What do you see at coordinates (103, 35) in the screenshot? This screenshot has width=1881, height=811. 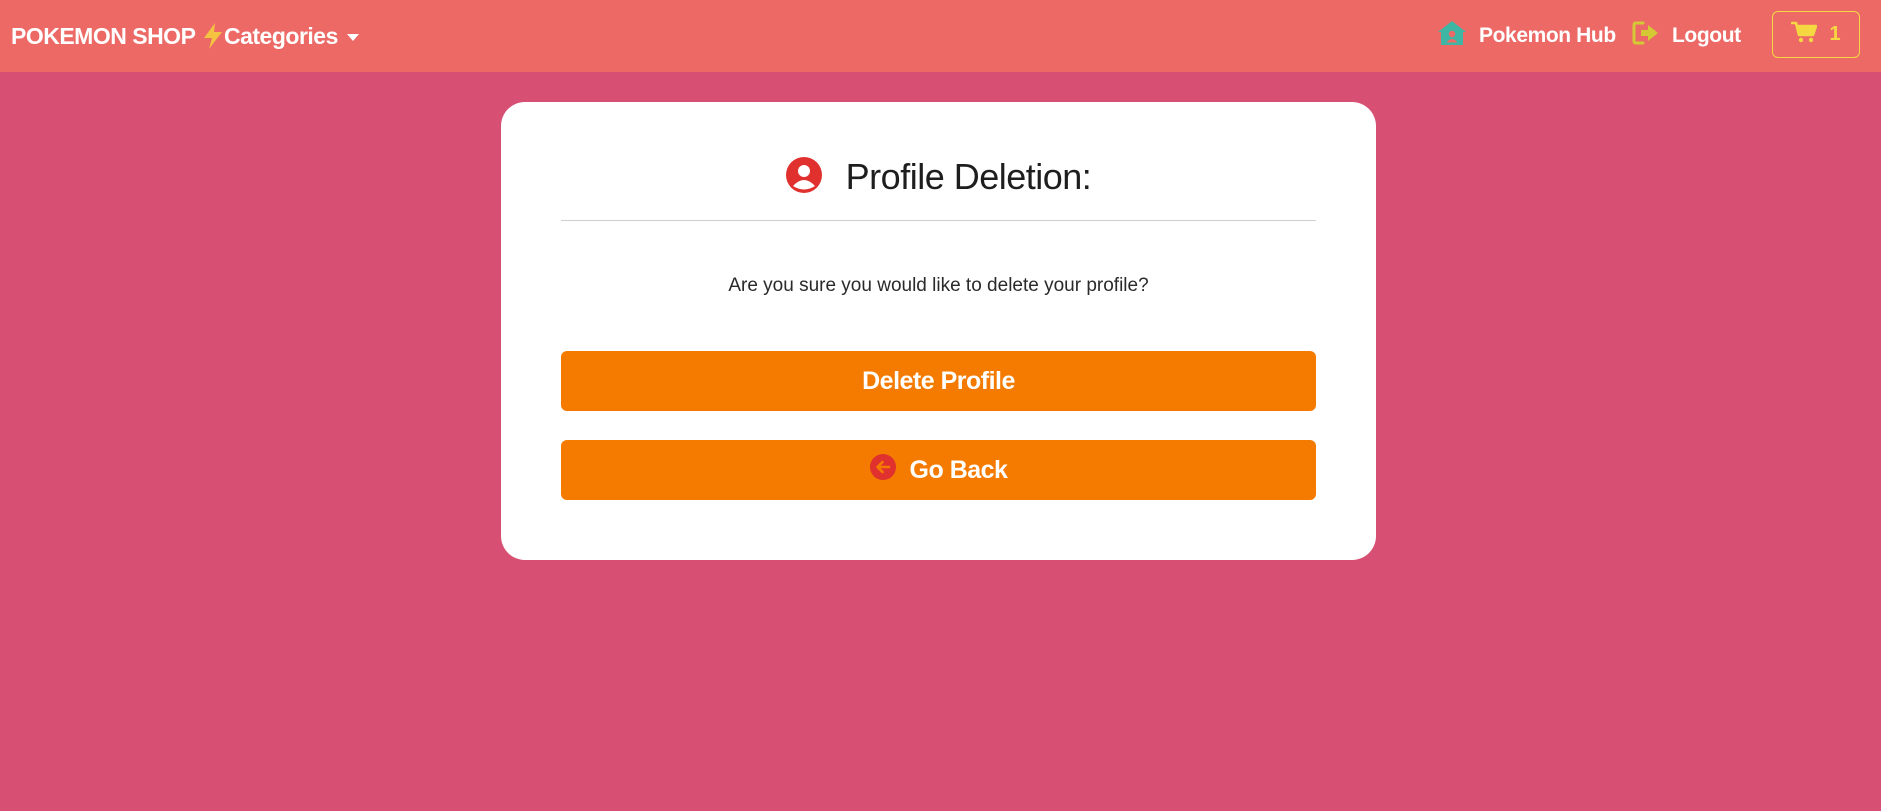 I see `brand-name: POKEMON SHOP` at bounding box center [103, 35].